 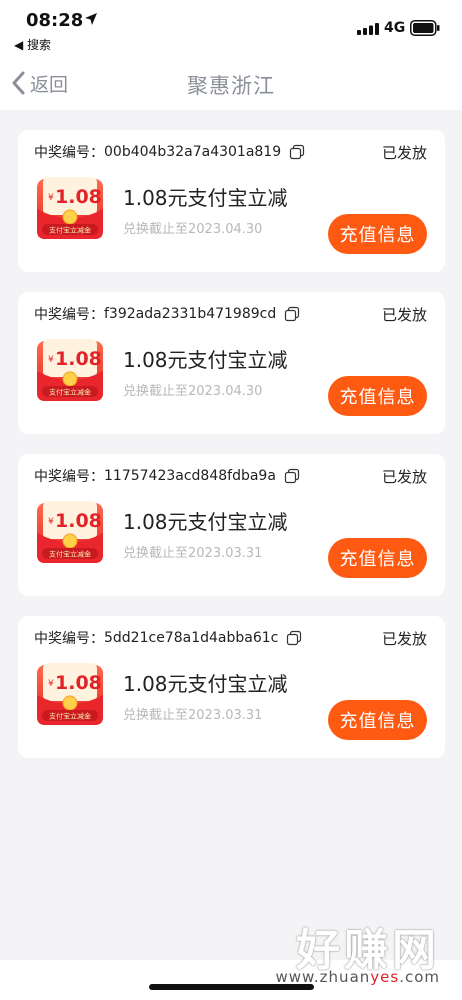 What do you see at coordinates (395, 28) in the screenshot?
I see `network-type: 4G` at bounding box center [395, 28].